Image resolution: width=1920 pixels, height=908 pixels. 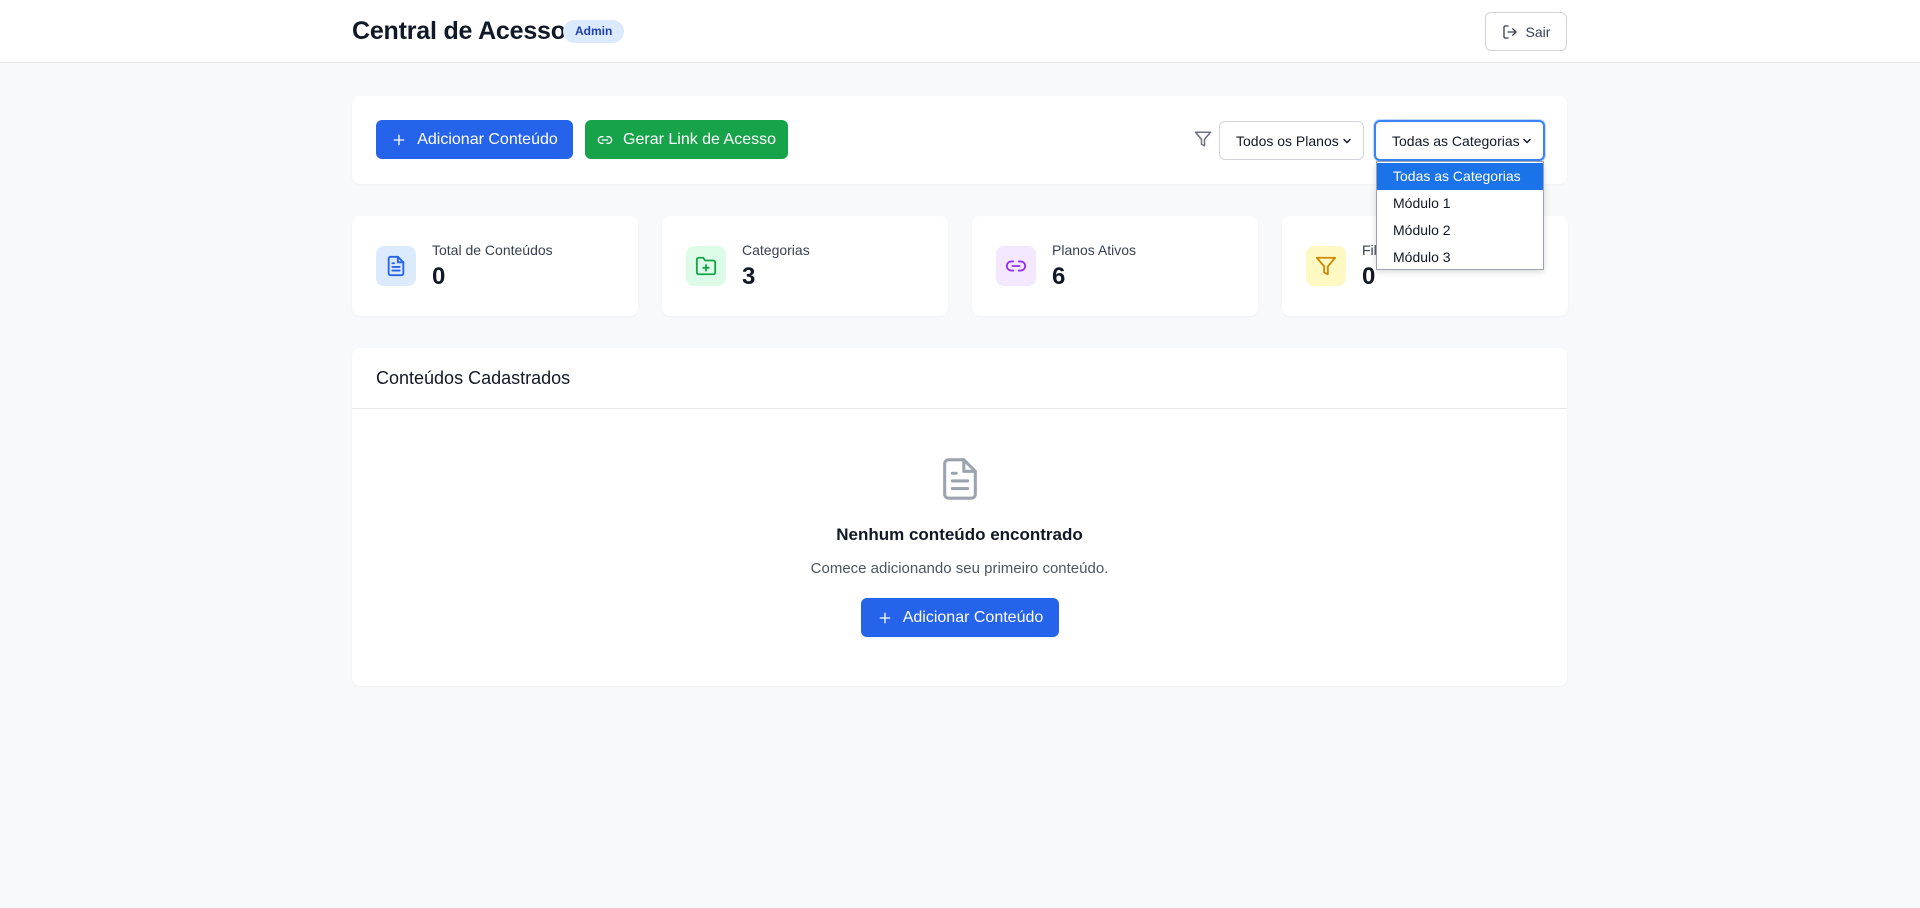 I want to click on generate-link-label: Gerar Link de Acesso, so click(x=699, y=139).